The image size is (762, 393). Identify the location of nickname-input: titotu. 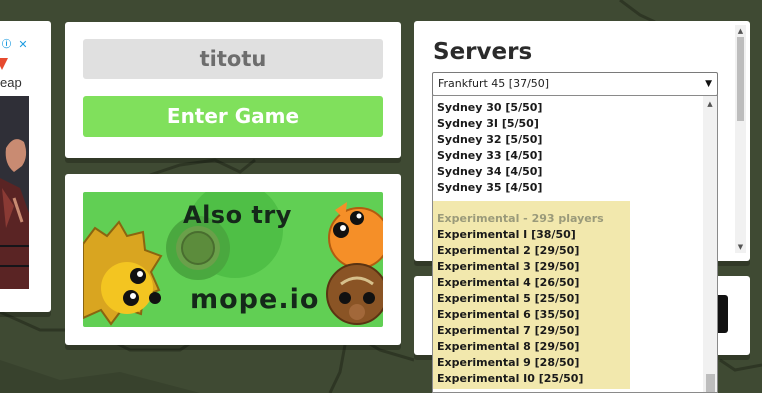
(233, 59).